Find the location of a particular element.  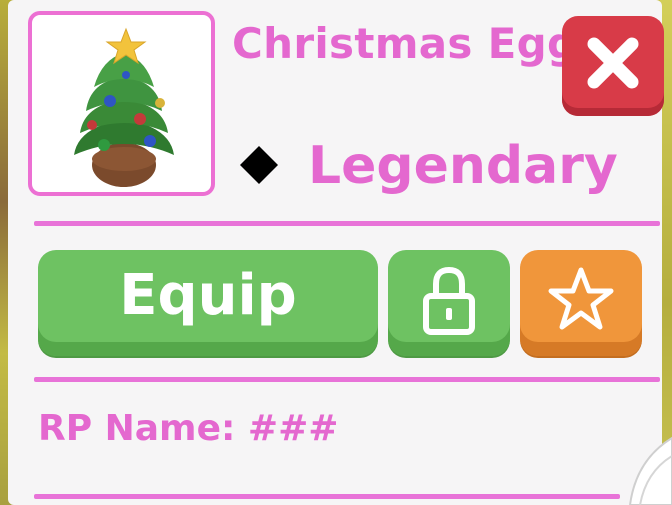

rarity-label: Legendary is located at coordinates (463, 166).